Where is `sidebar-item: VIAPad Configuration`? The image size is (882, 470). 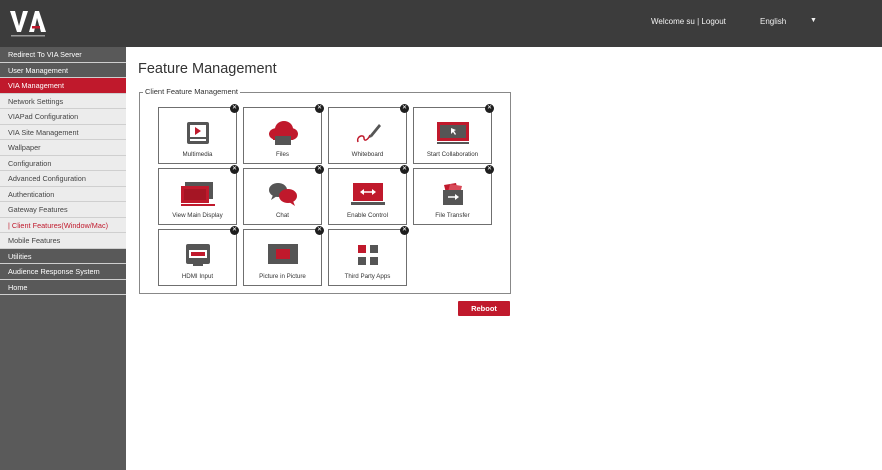
sidebar-item: VIAPad Configuration is located at coordinates (63, 117).